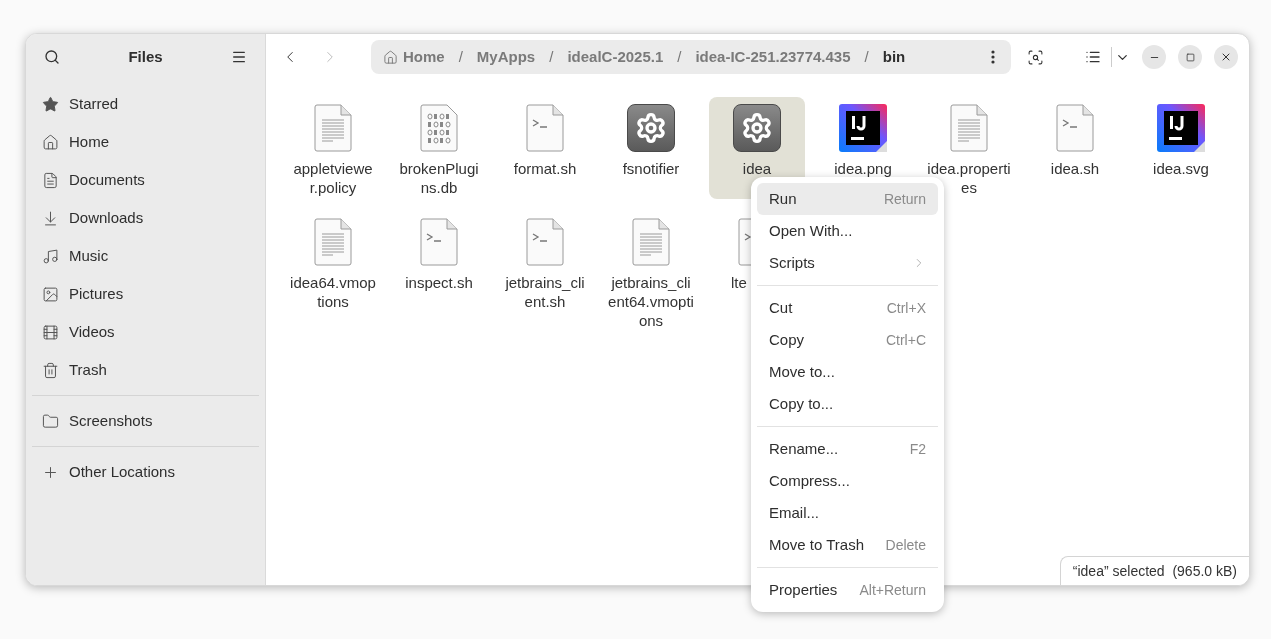 The image size is (1271, 639). I want to click on sidebar-item: Pictures, so click(145, 294).